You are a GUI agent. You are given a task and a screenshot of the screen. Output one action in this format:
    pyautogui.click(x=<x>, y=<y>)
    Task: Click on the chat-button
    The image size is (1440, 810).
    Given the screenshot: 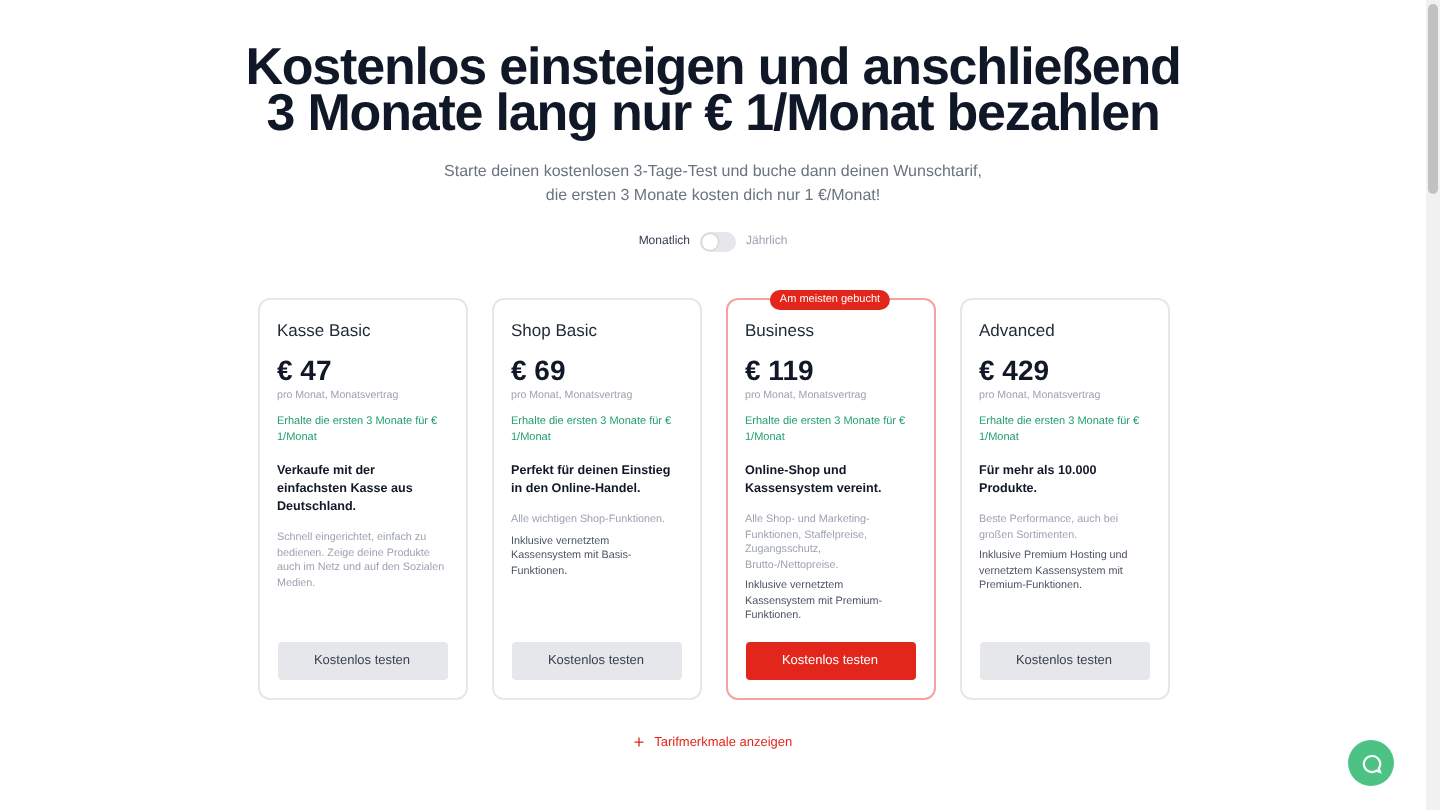 What is the action you would take?
    pyautogui.click(x=1371, y=763)
    